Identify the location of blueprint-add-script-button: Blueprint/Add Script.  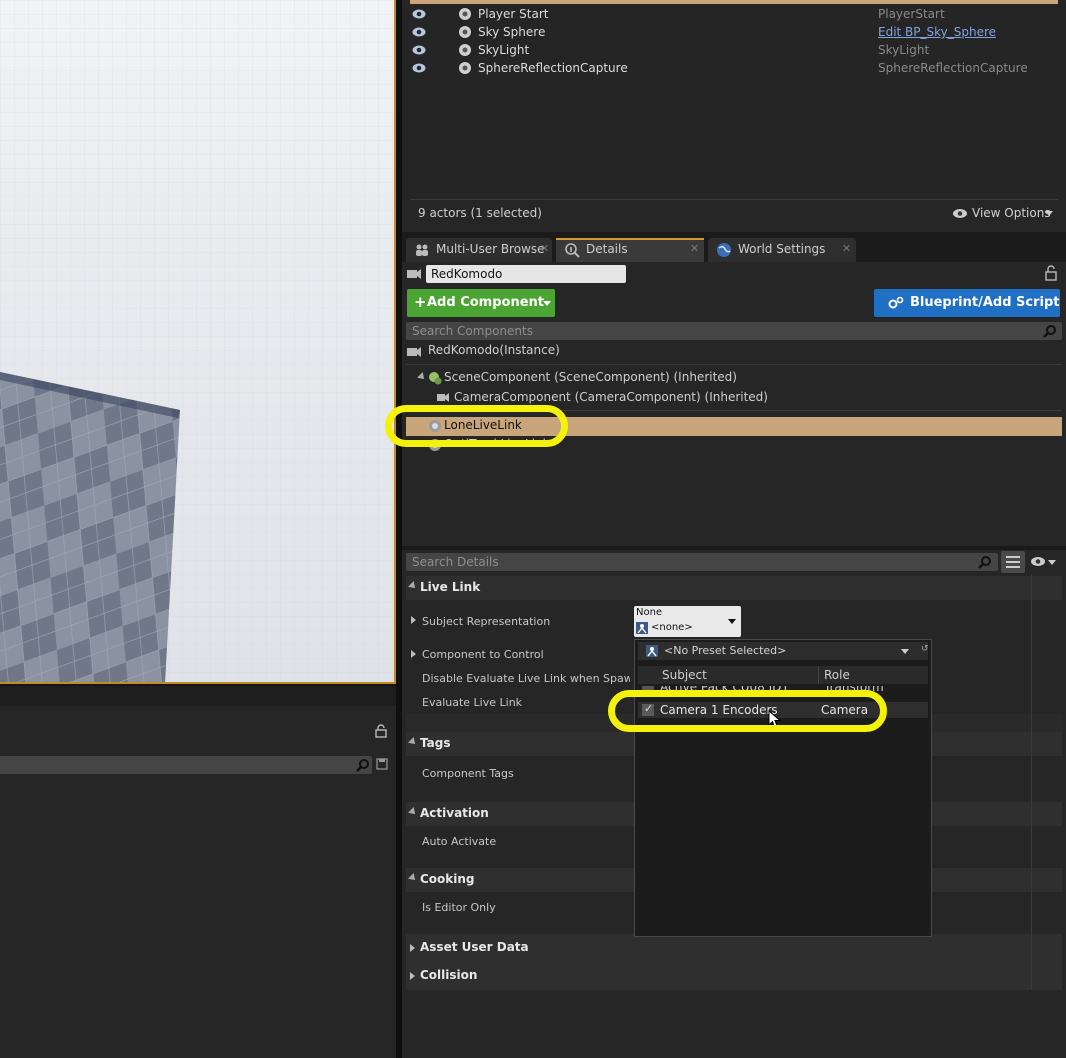
(967, 303).